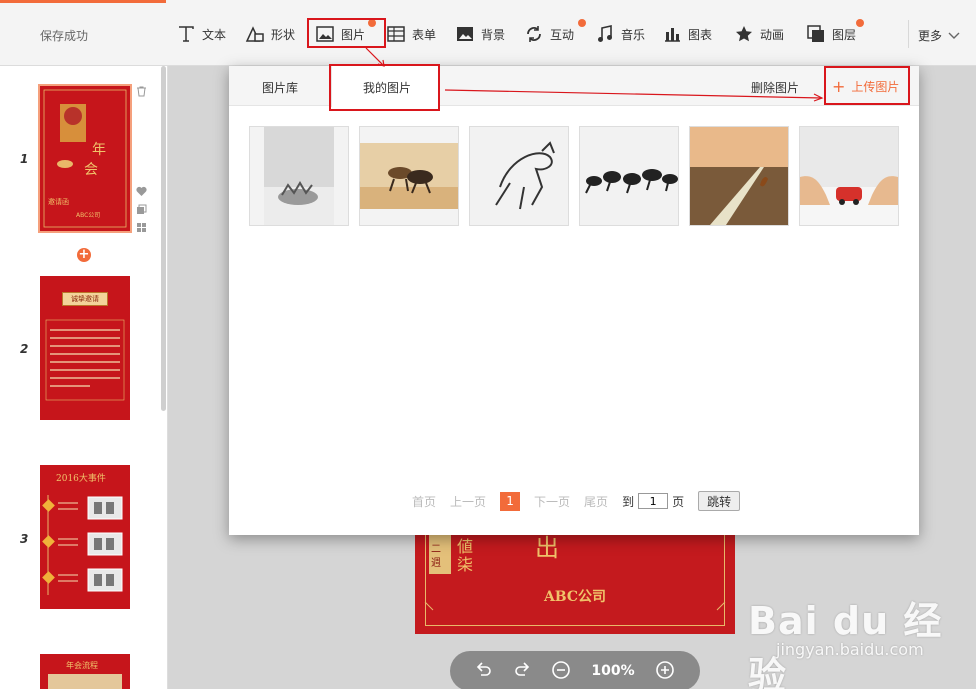  What do you see at coordinates (384, 87) in the screenshot?
I see `highlight-my-images-tab` at bounding box center [384, 87].